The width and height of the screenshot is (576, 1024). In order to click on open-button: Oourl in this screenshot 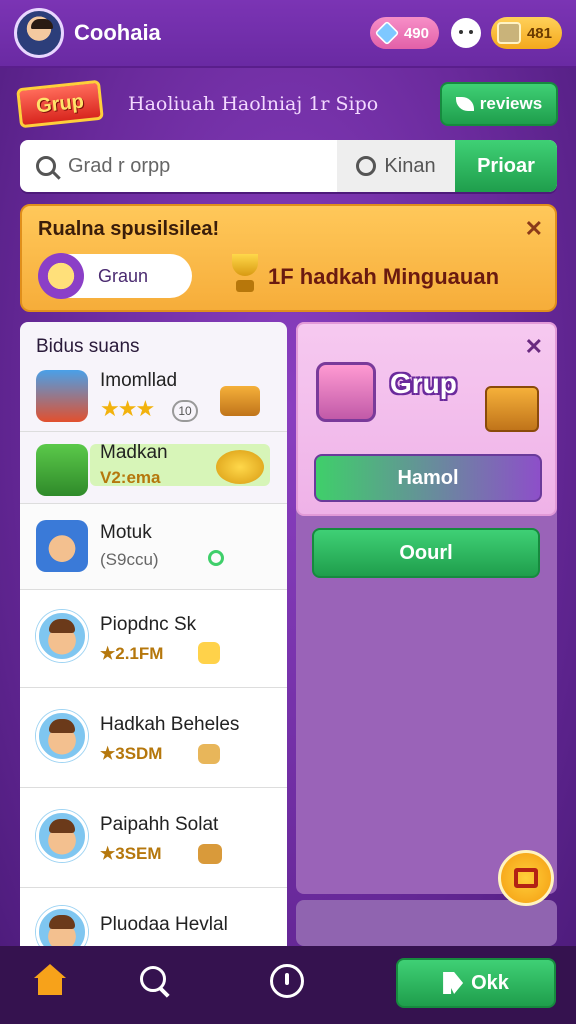, I will do `click(426, 553)`.